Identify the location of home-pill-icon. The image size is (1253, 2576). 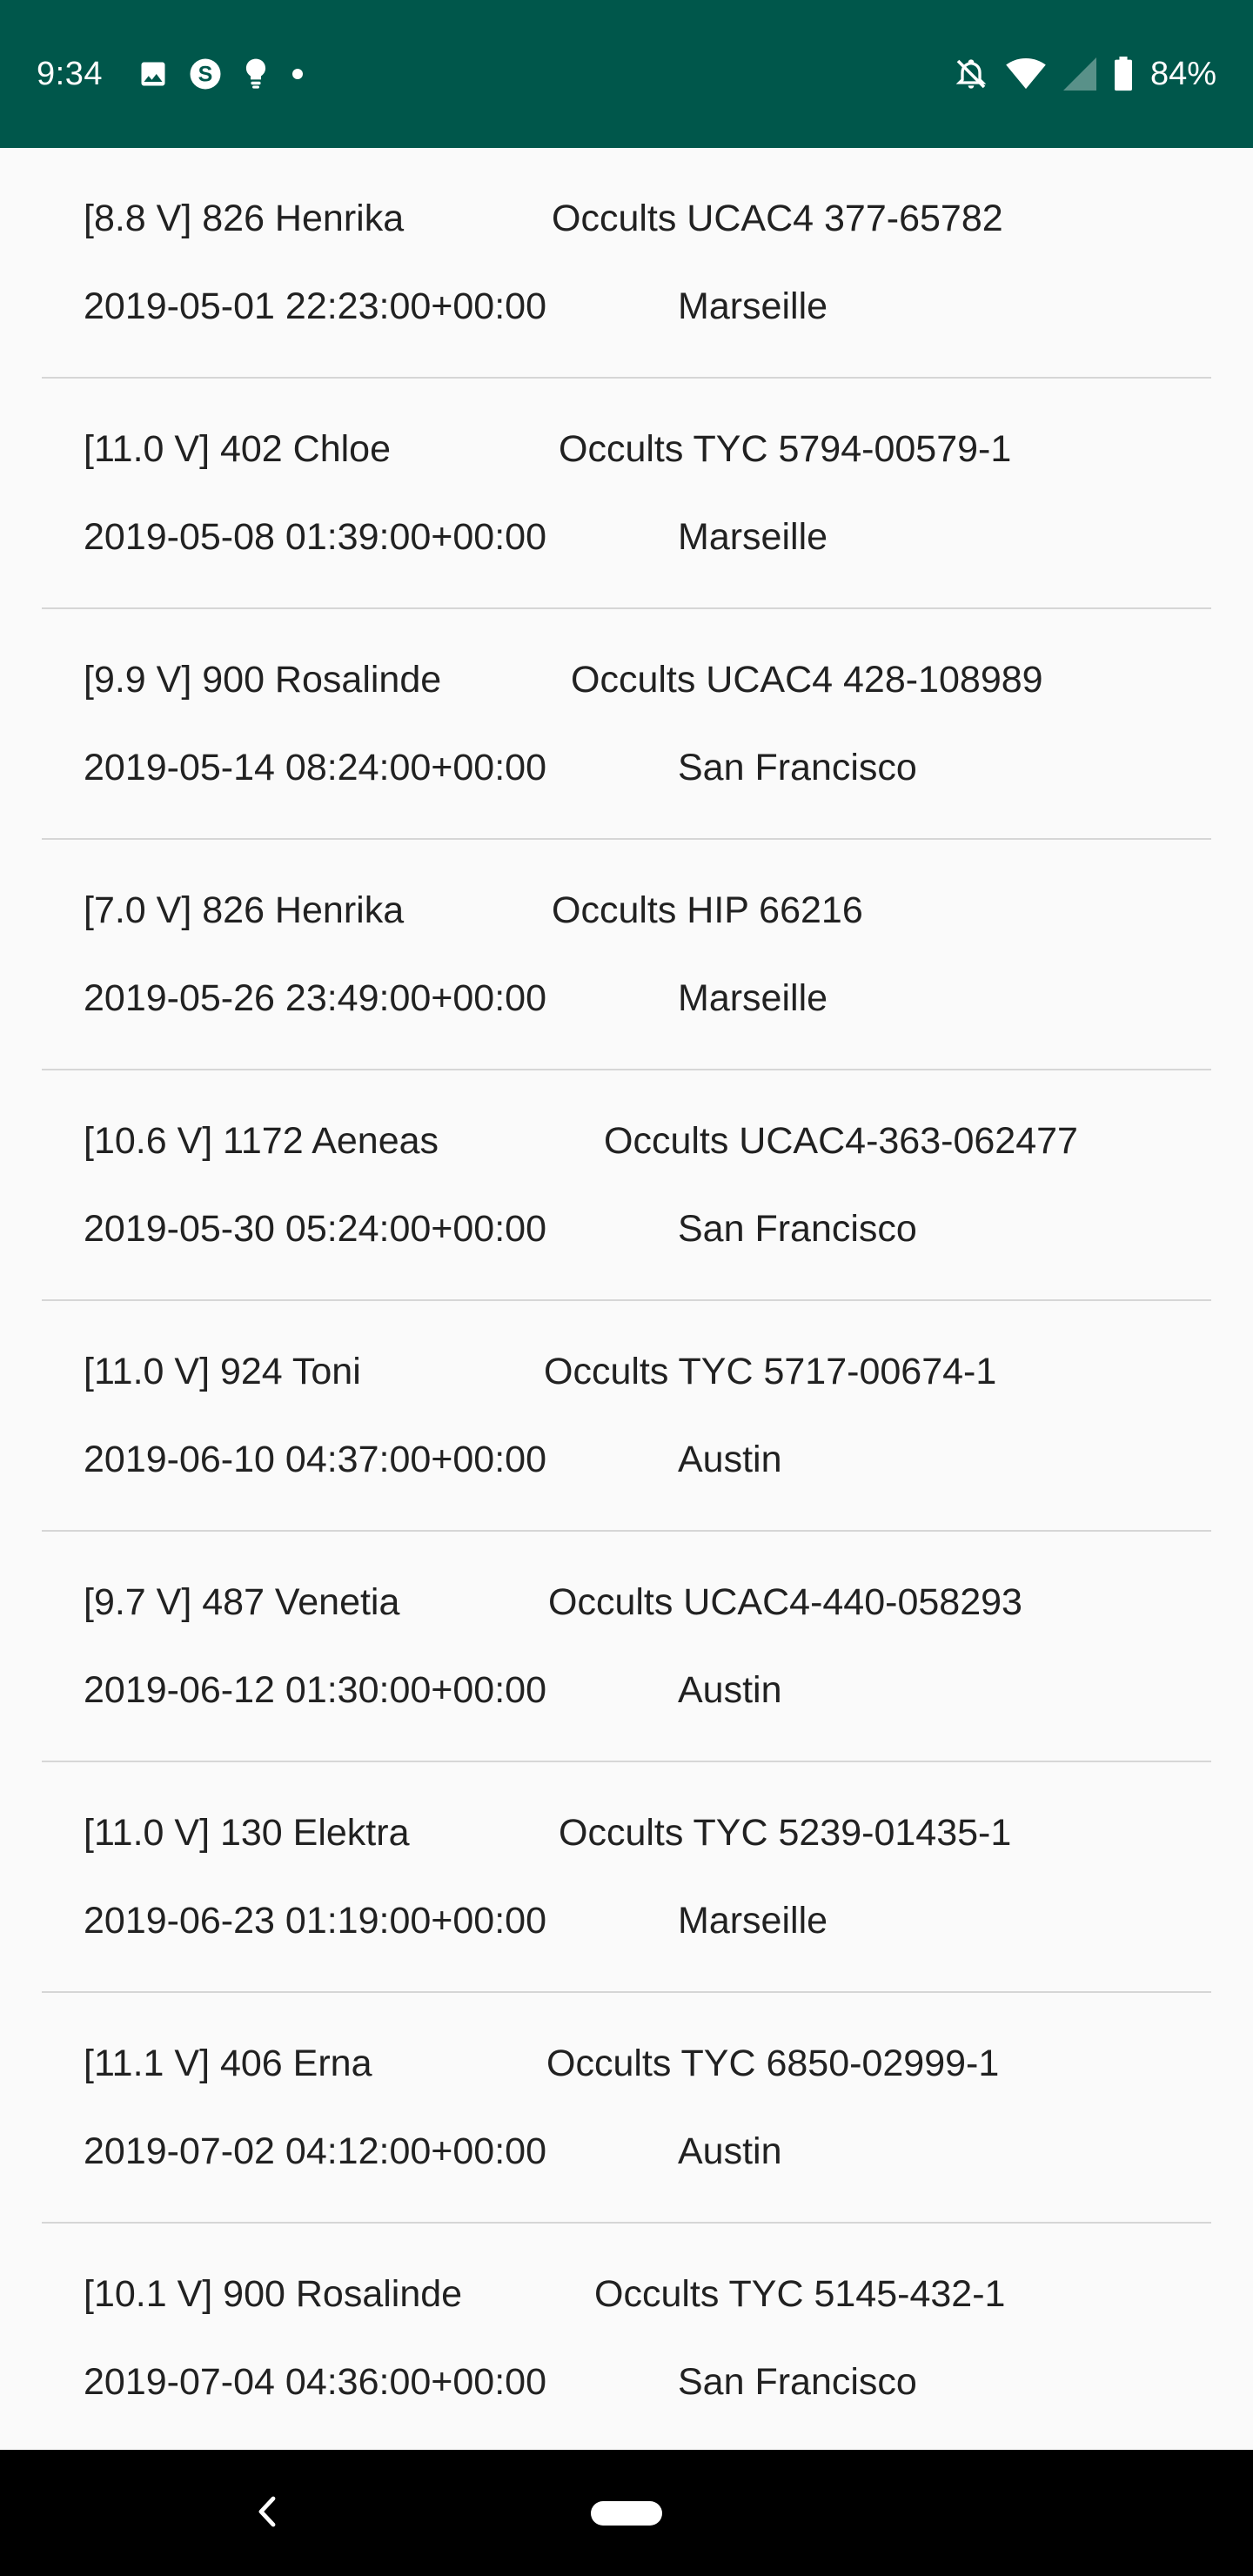
(626, 2513).